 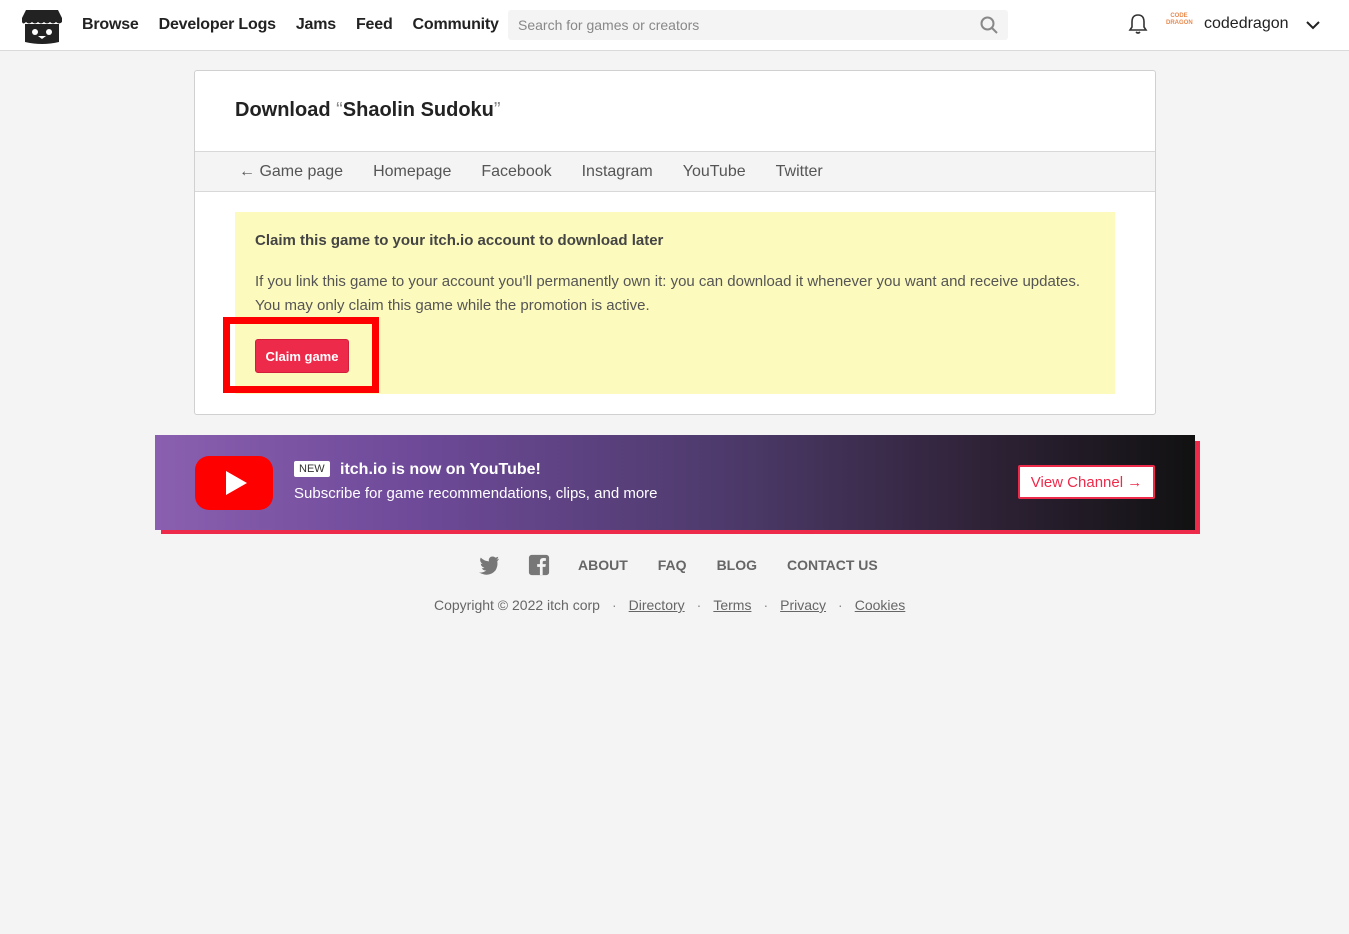 I want to click on nav-jams: Jams, so click(x=316, y=25).